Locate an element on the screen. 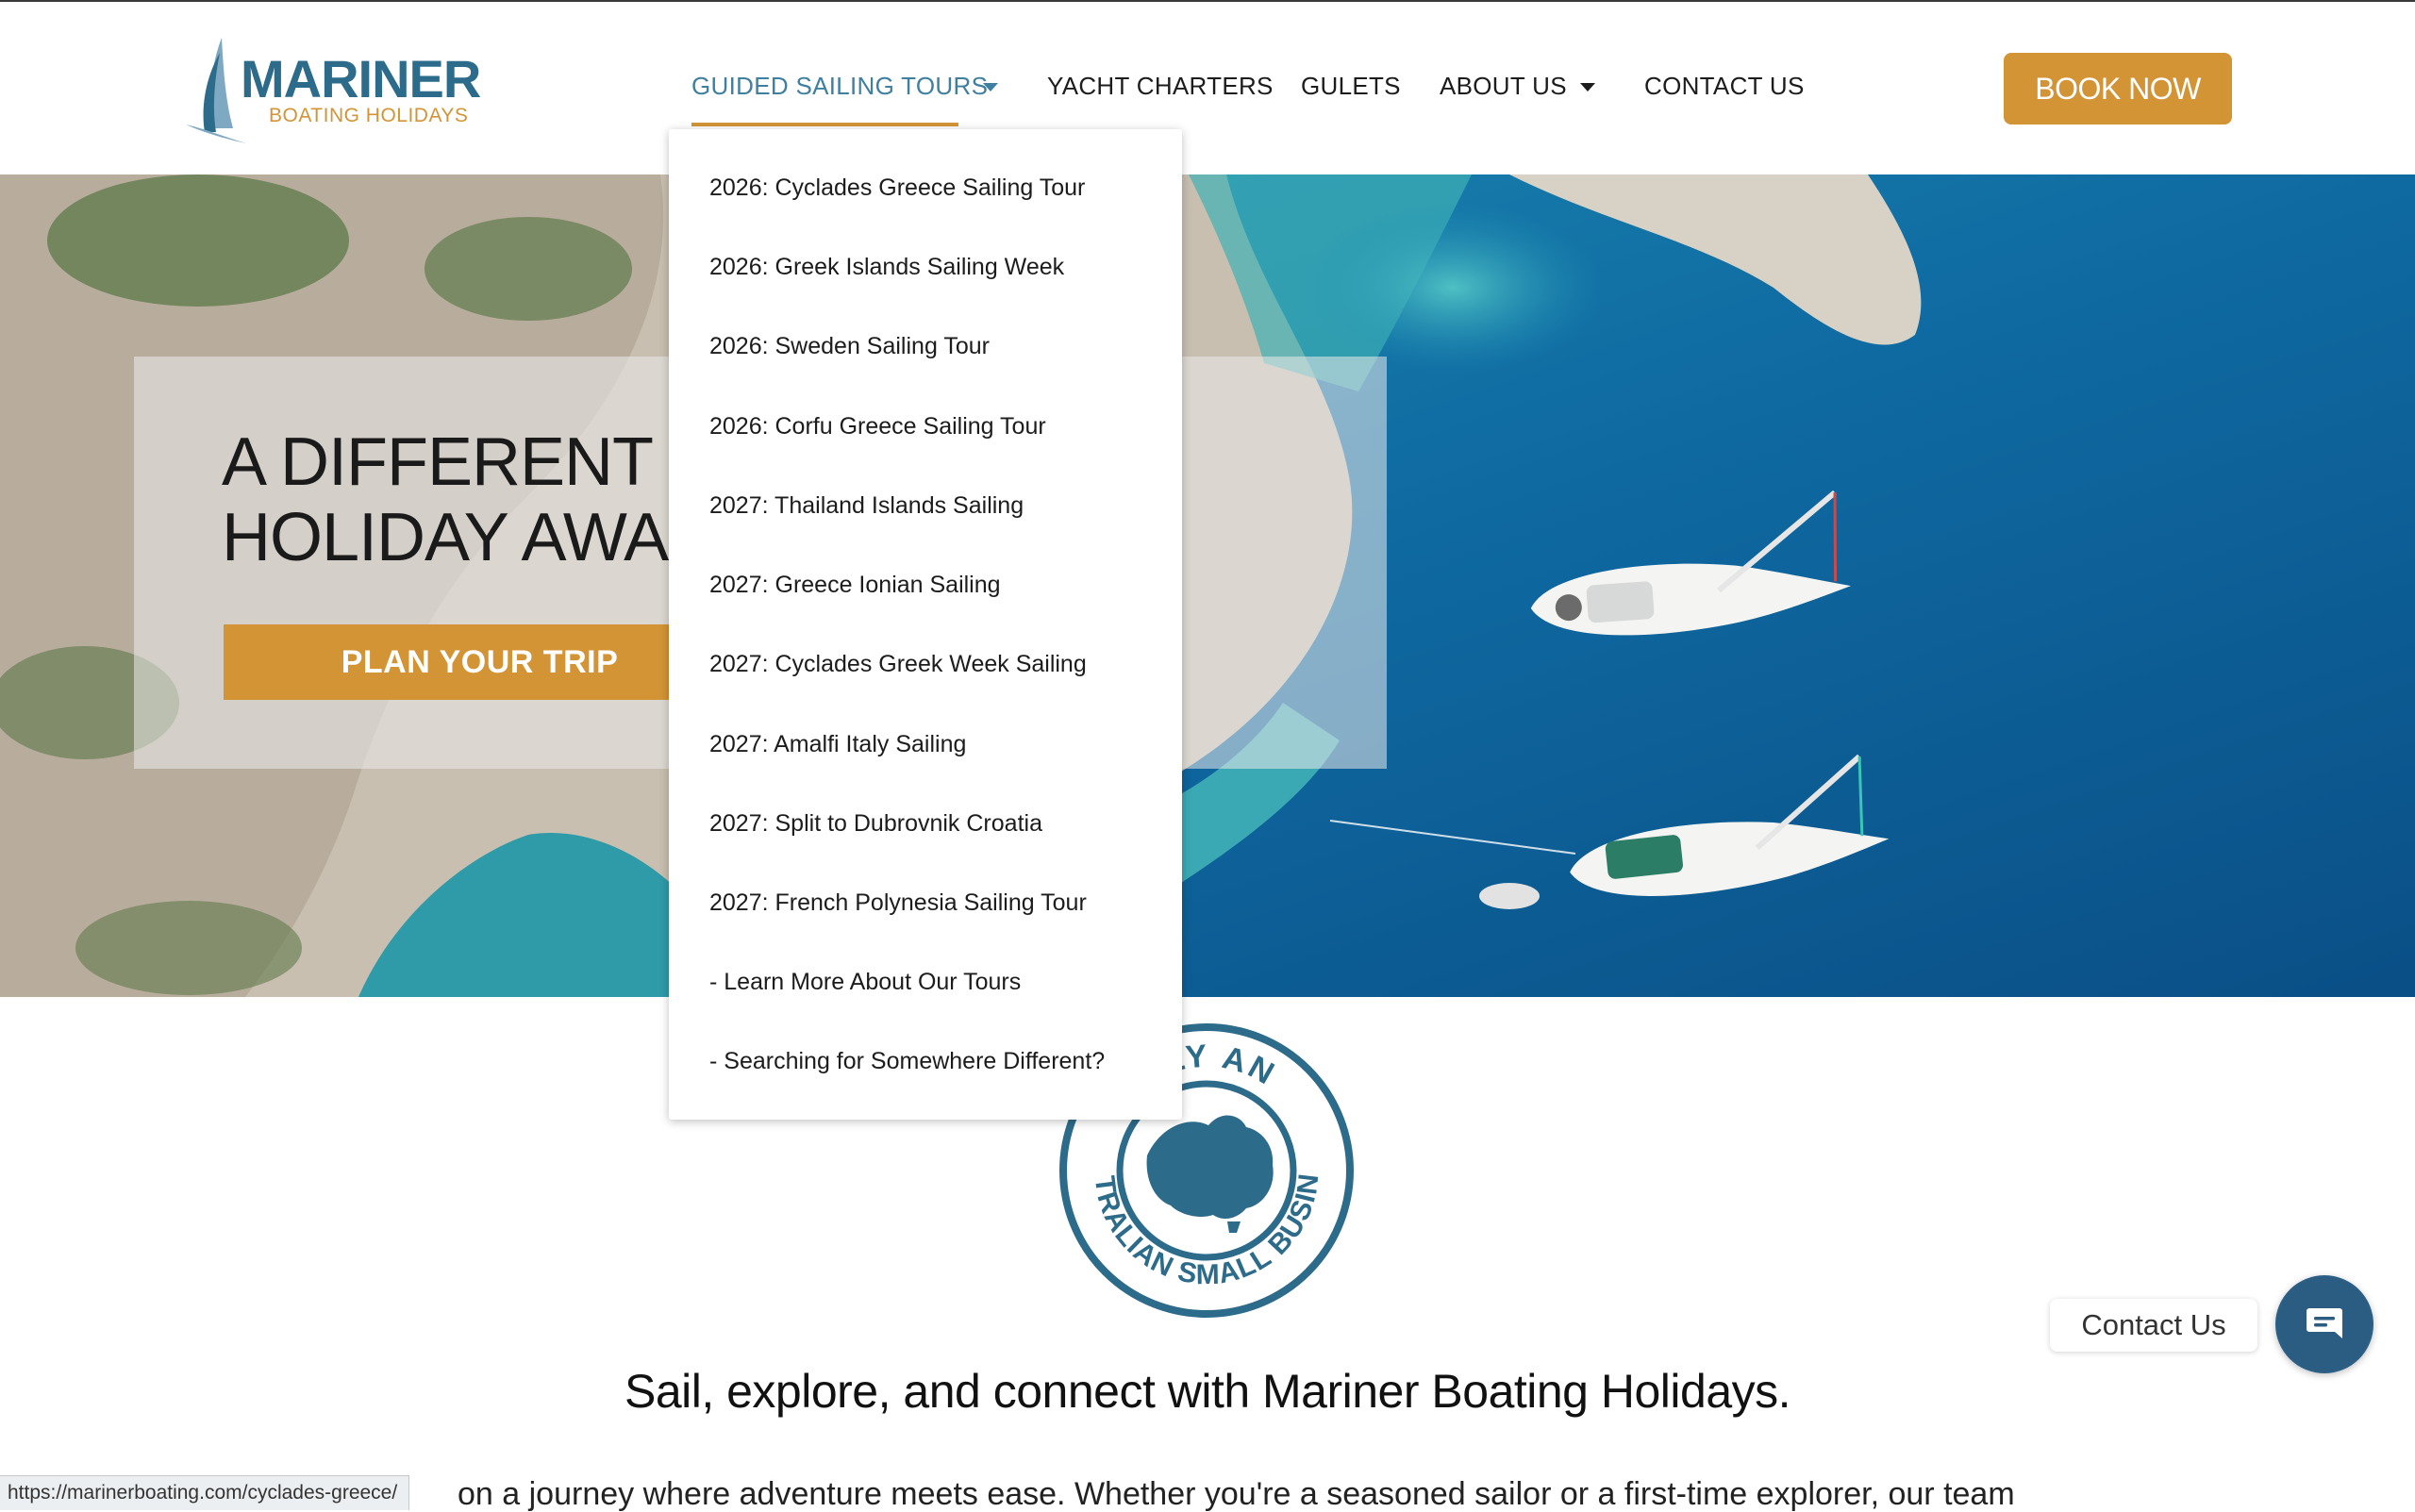 The image size is (2415, 1512). dropdown-item: 2027: Amalfi Italy Sailing is located at coordinates (838, 744).